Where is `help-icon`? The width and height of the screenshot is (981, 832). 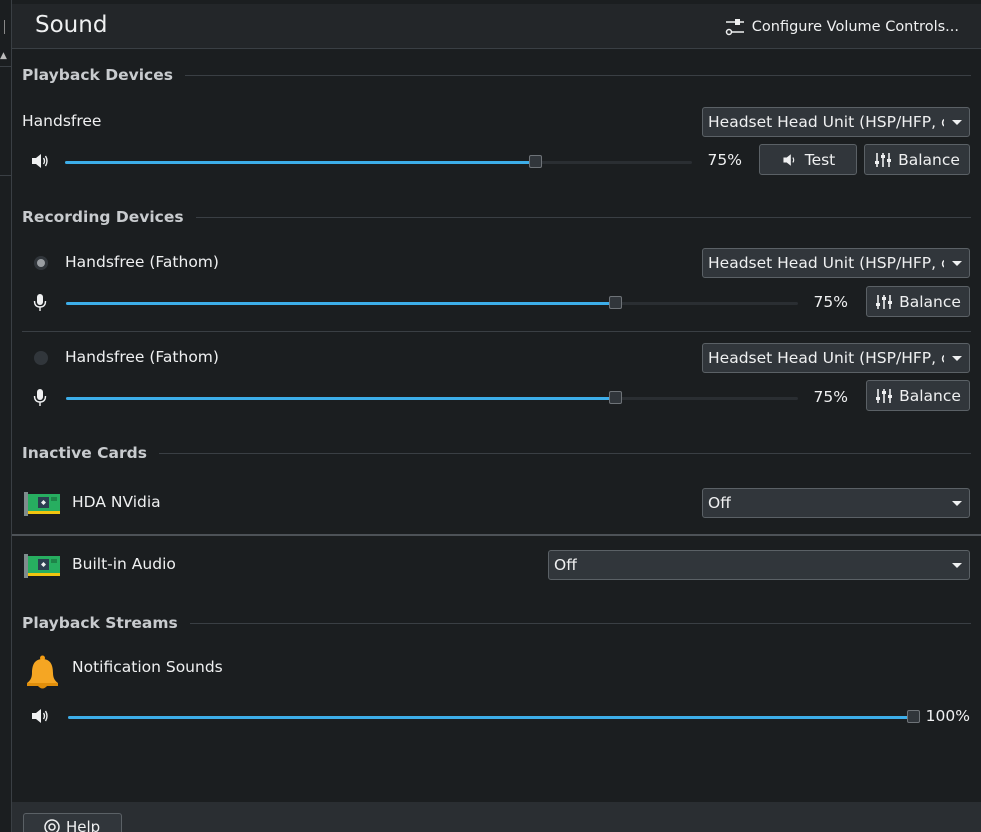 help-icon is located at coordinates (52, 825).